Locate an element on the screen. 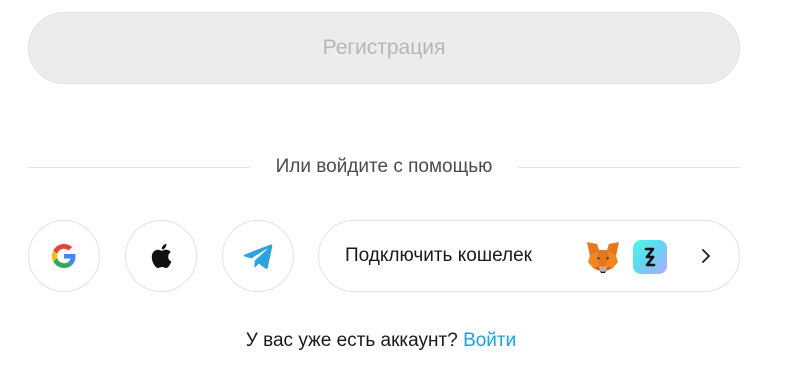 The image size is (792, 389). telegram-login-button is located at coordinates (258, 256).